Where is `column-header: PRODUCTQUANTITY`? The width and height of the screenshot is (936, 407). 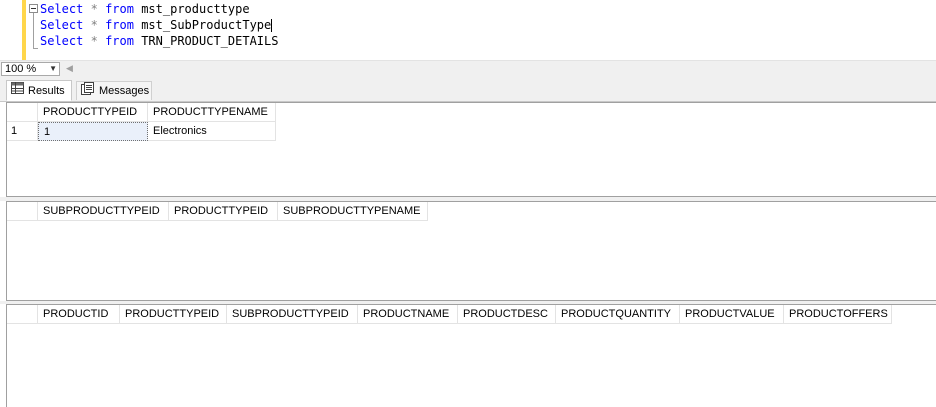
column-header: PRODUCTQUANTITY is located at coordinates (618, 314).